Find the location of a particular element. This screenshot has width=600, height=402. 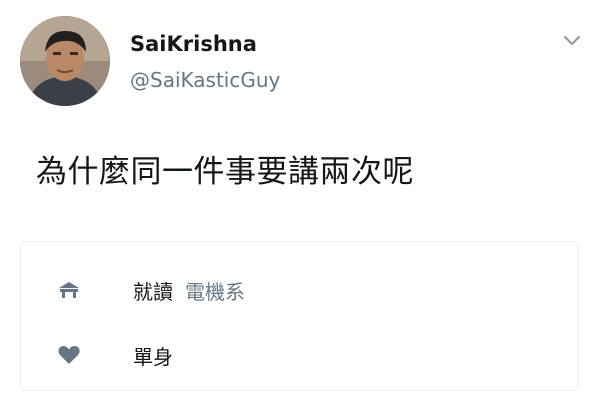

education-label: 就讀 is located at coordinates (153, 291).